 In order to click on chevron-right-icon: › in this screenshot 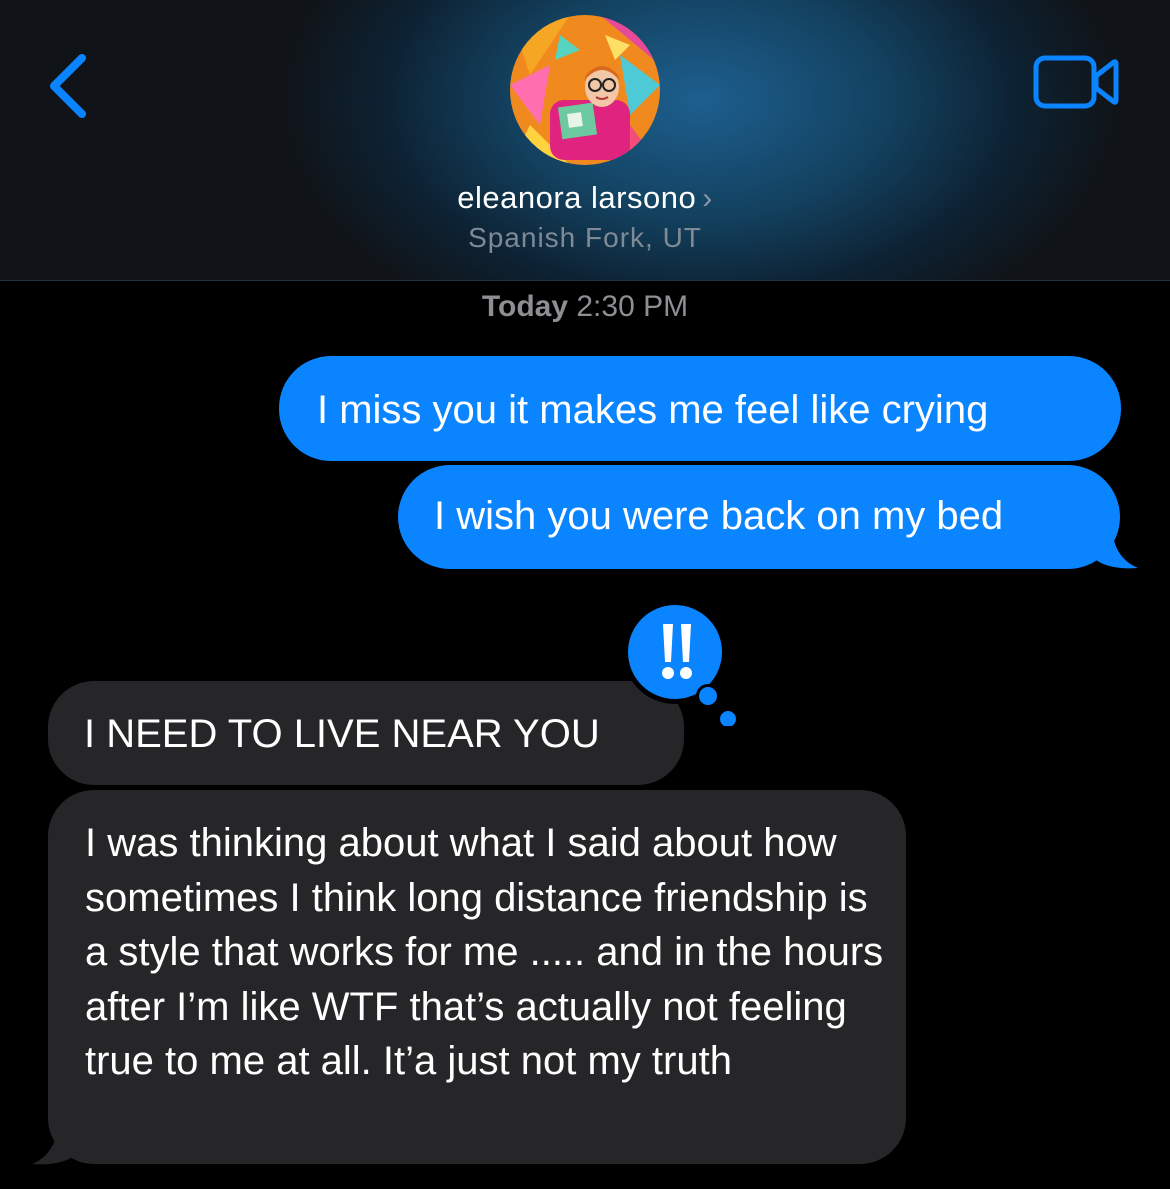, I will do `click(707, 198)`.